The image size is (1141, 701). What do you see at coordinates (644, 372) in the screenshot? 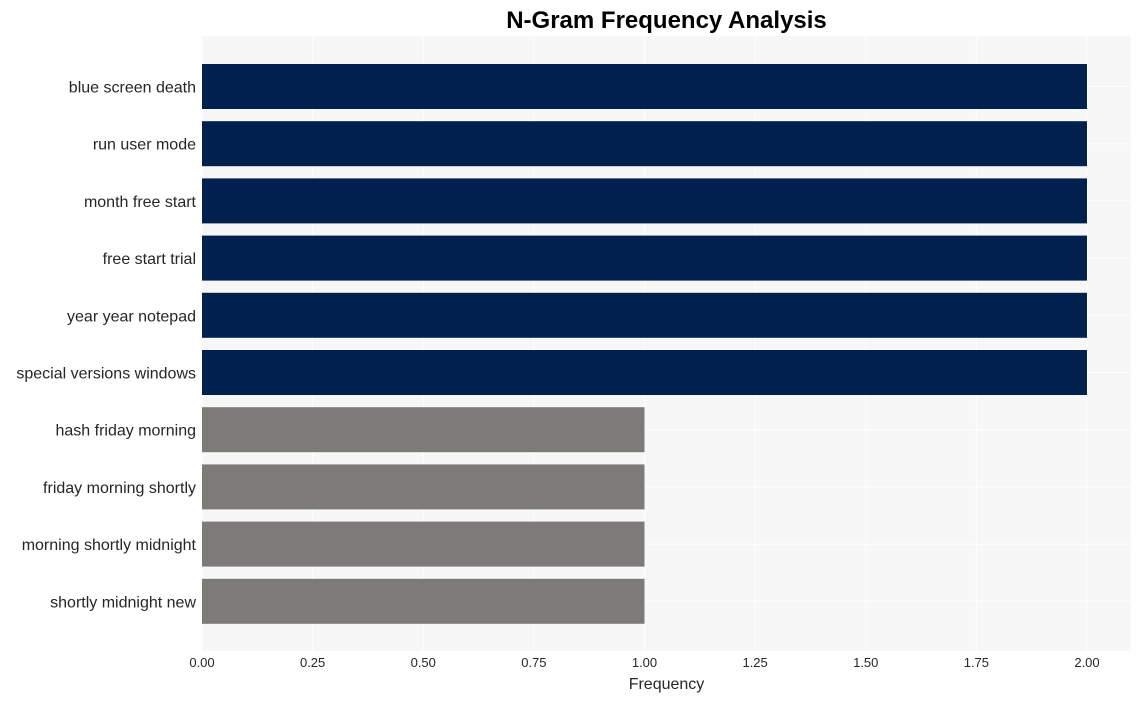
I see `bar-special-versions-windows` at bounding box center [644, 372].